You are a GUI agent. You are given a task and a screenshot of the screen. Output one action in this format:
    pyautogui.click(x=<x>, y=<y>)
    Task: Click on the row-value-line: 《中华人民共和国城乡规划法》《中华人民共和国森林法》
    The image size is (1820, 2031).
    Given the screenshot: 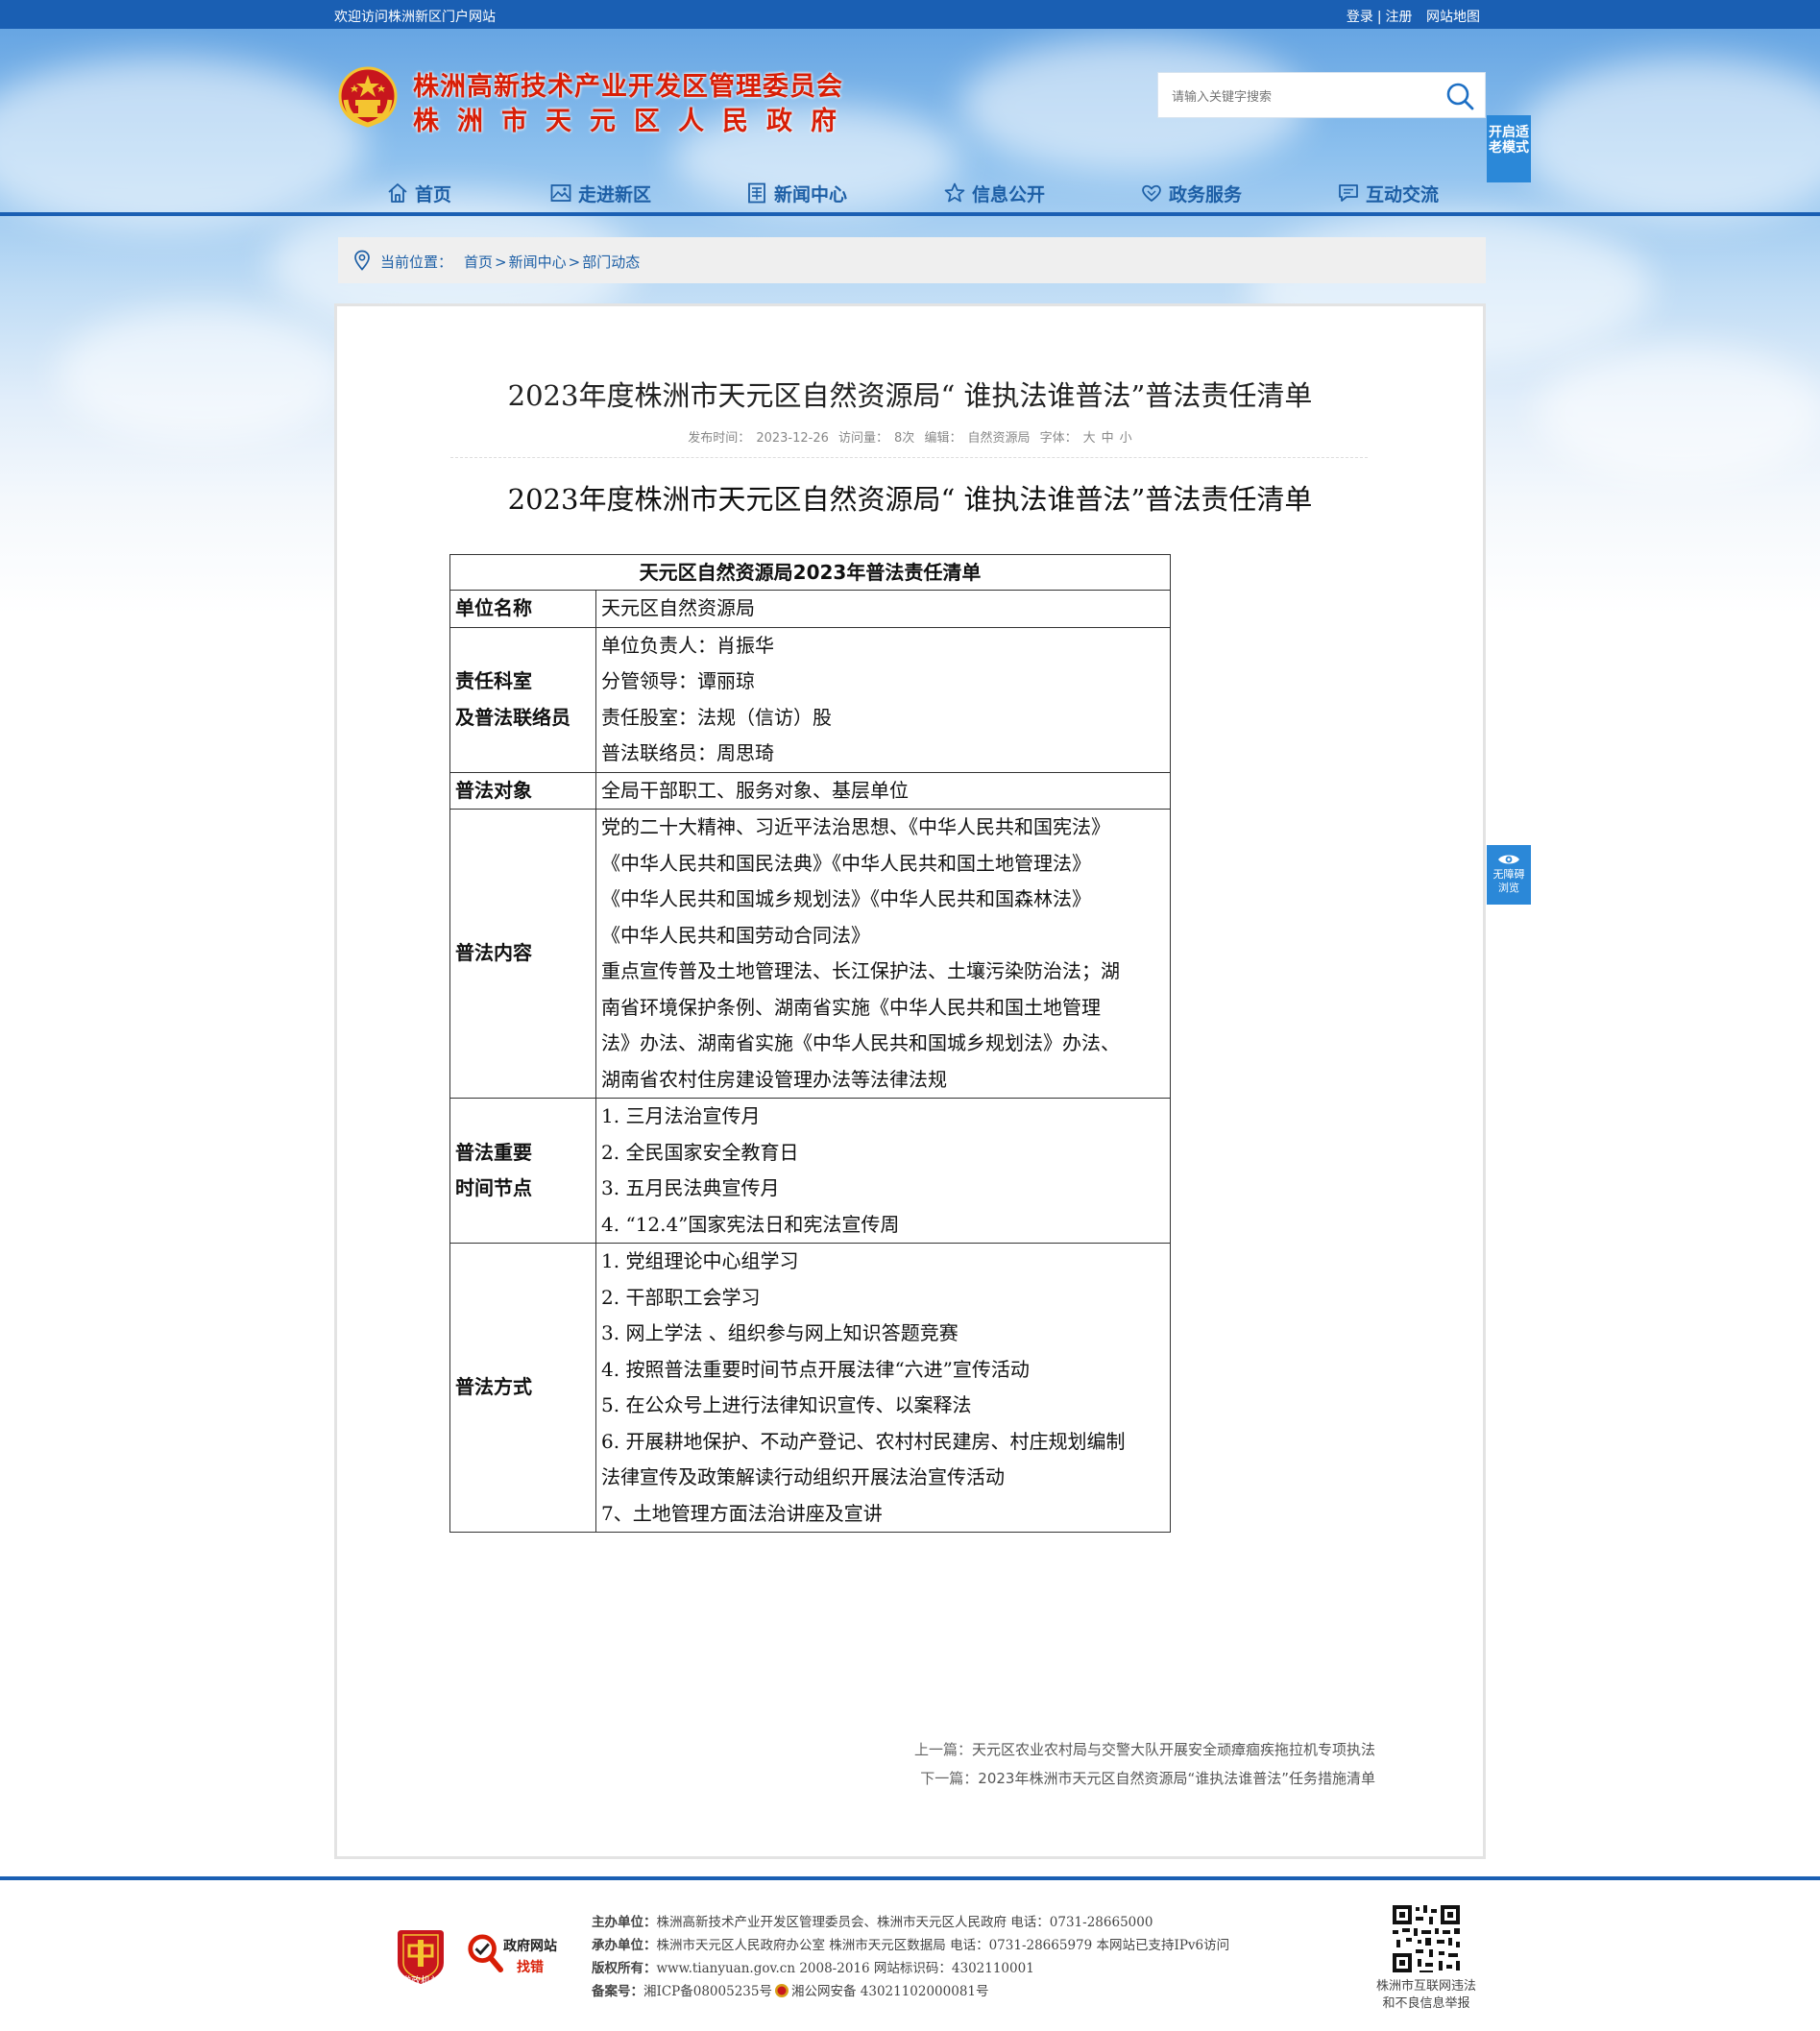 What is the action you would take?
    pyautogui.click(x=846, y=898)
    